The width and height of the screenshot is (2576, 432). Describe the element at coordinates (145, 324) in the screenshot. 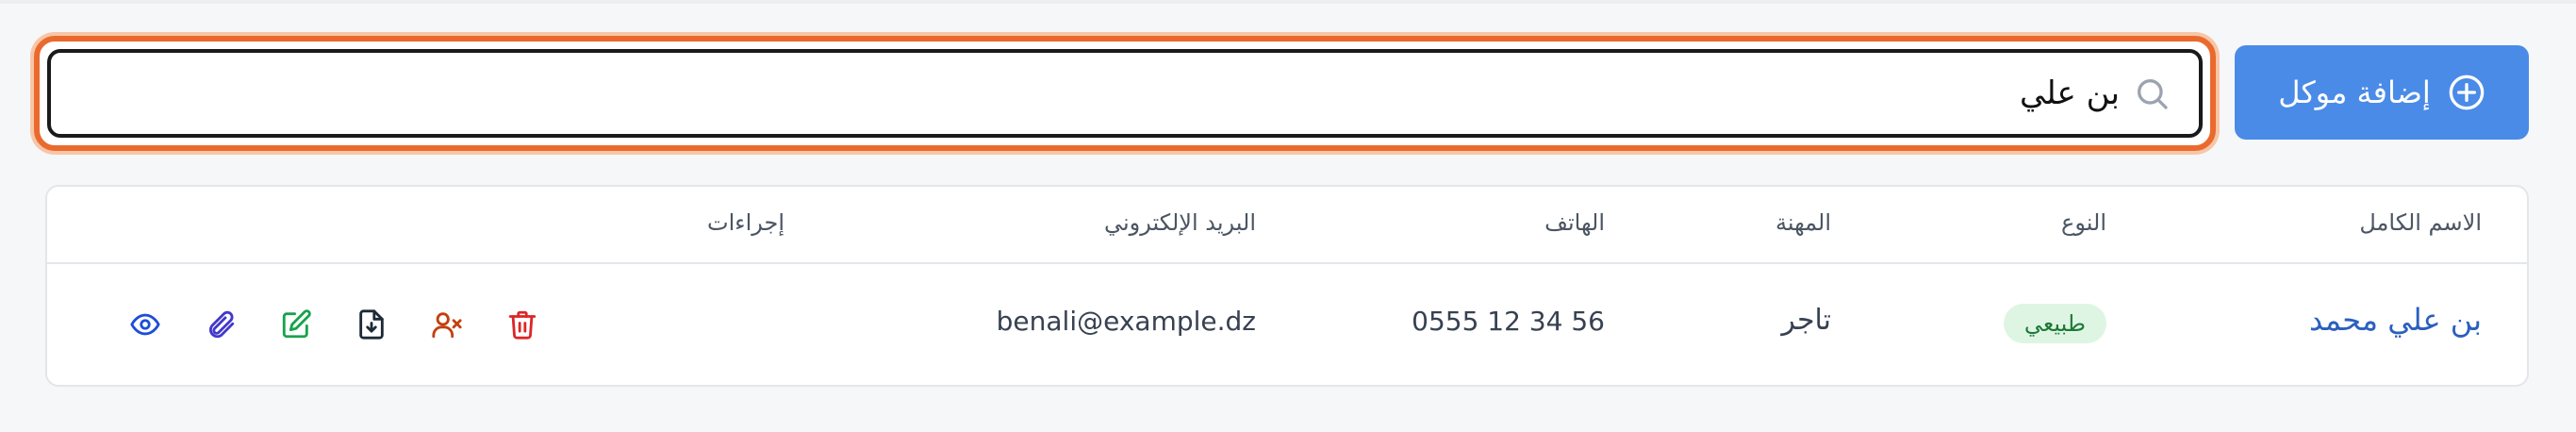

I see `view-icon` at that location.